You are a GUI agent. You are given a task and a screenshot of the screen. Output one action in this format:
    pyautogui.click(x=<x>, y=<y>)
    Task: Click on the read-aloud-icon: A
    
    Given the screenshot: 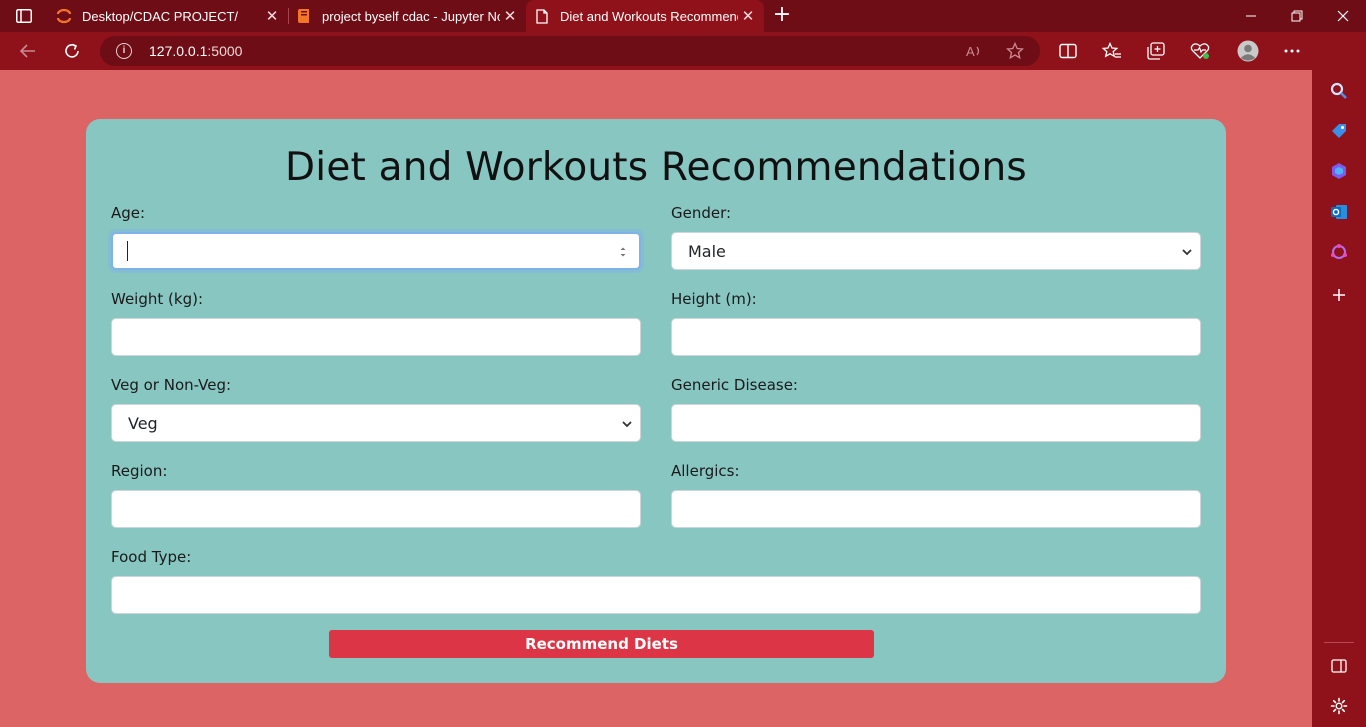 What is the action you would take?
    pyautogui.click(x=975, y=51)
    